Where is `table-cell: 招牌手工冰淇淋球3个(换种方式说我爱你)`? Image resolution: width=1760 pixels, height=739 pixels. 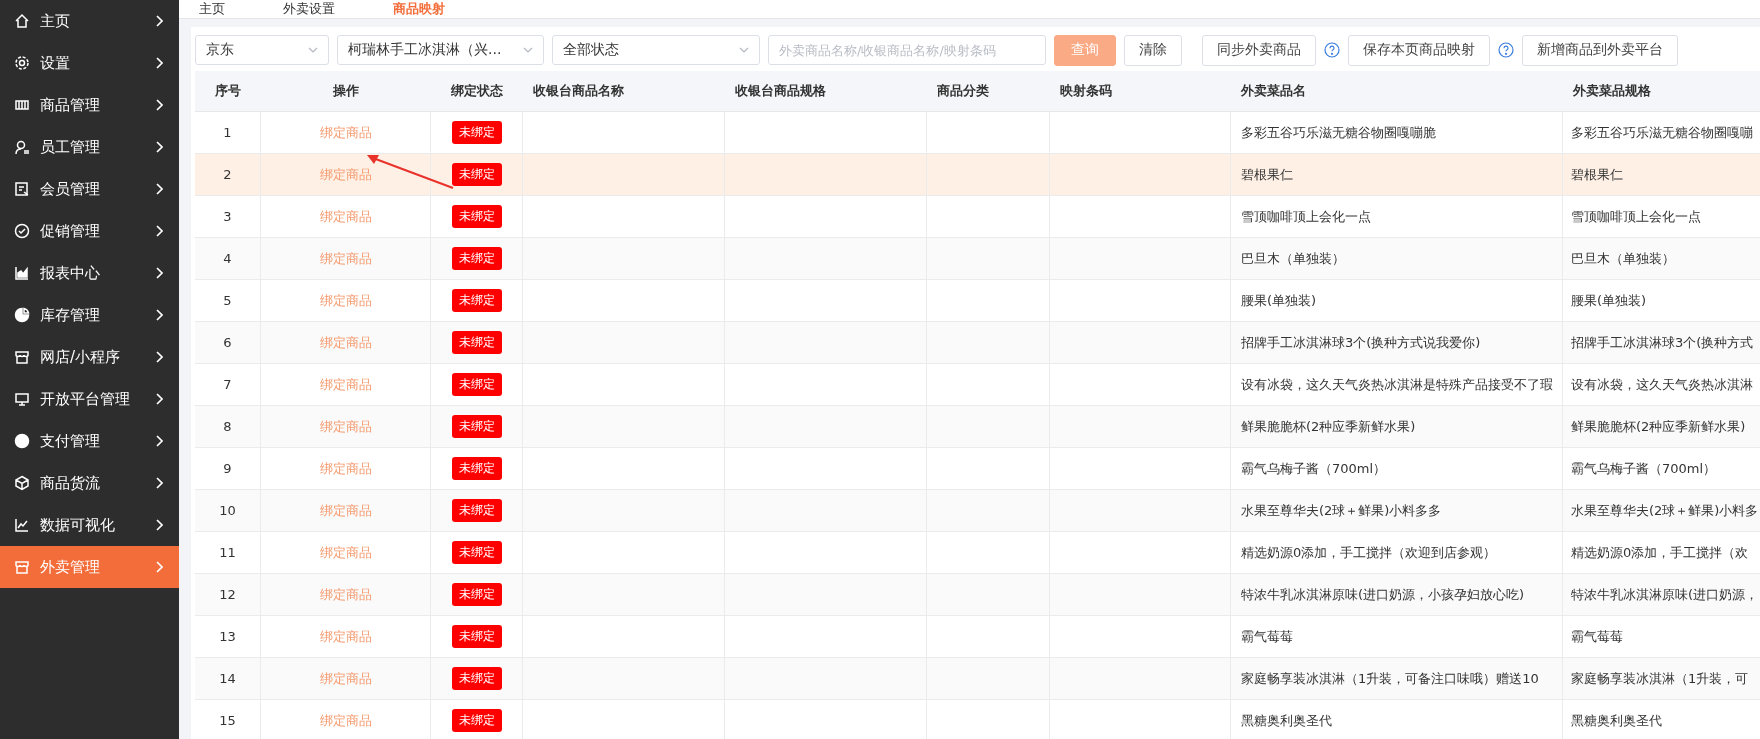
table-cell: 招牌手工冰淇淋球3个(换种方式说我爱你) is located at coordinates (1361, 342).